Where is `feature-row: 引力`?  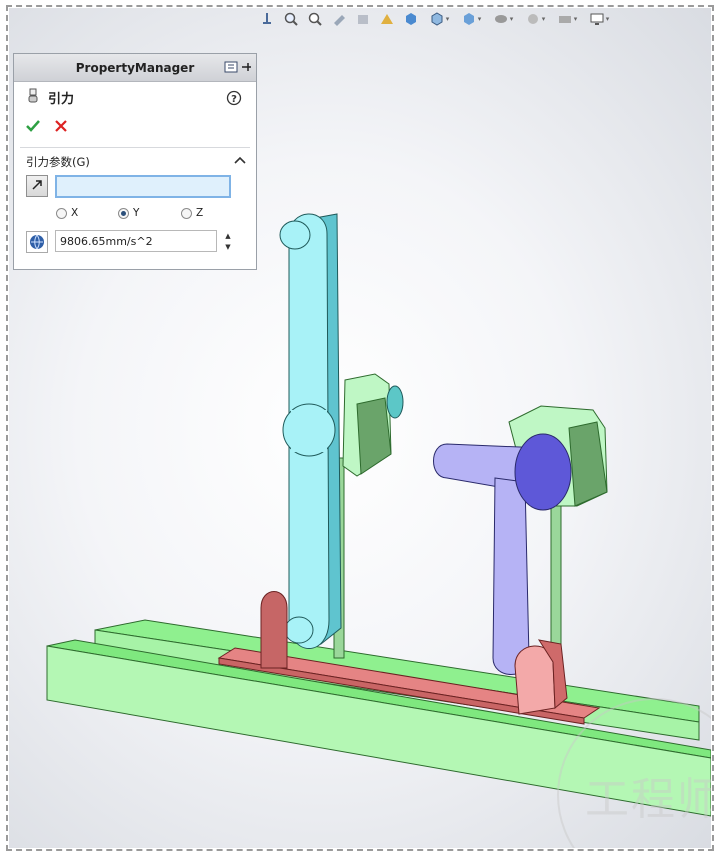
feature-row: 引力 is located at coordinates (50, 97).